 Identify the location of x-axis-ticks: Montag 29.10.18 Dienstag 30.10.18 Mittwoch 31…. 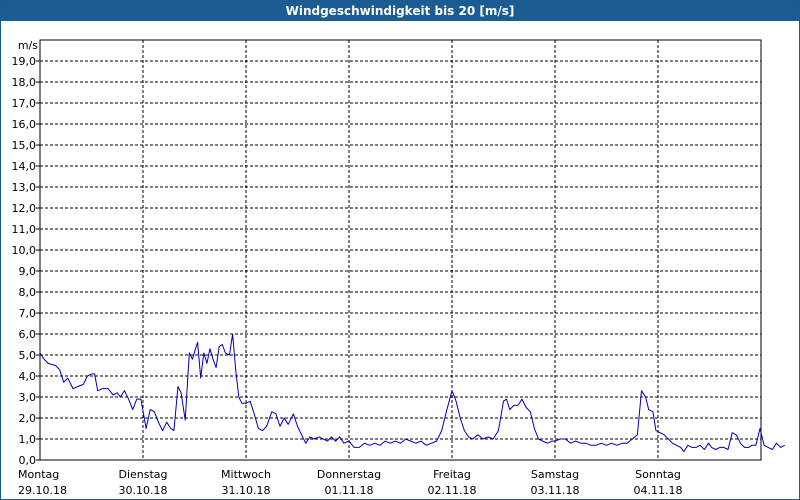
(350, 482).